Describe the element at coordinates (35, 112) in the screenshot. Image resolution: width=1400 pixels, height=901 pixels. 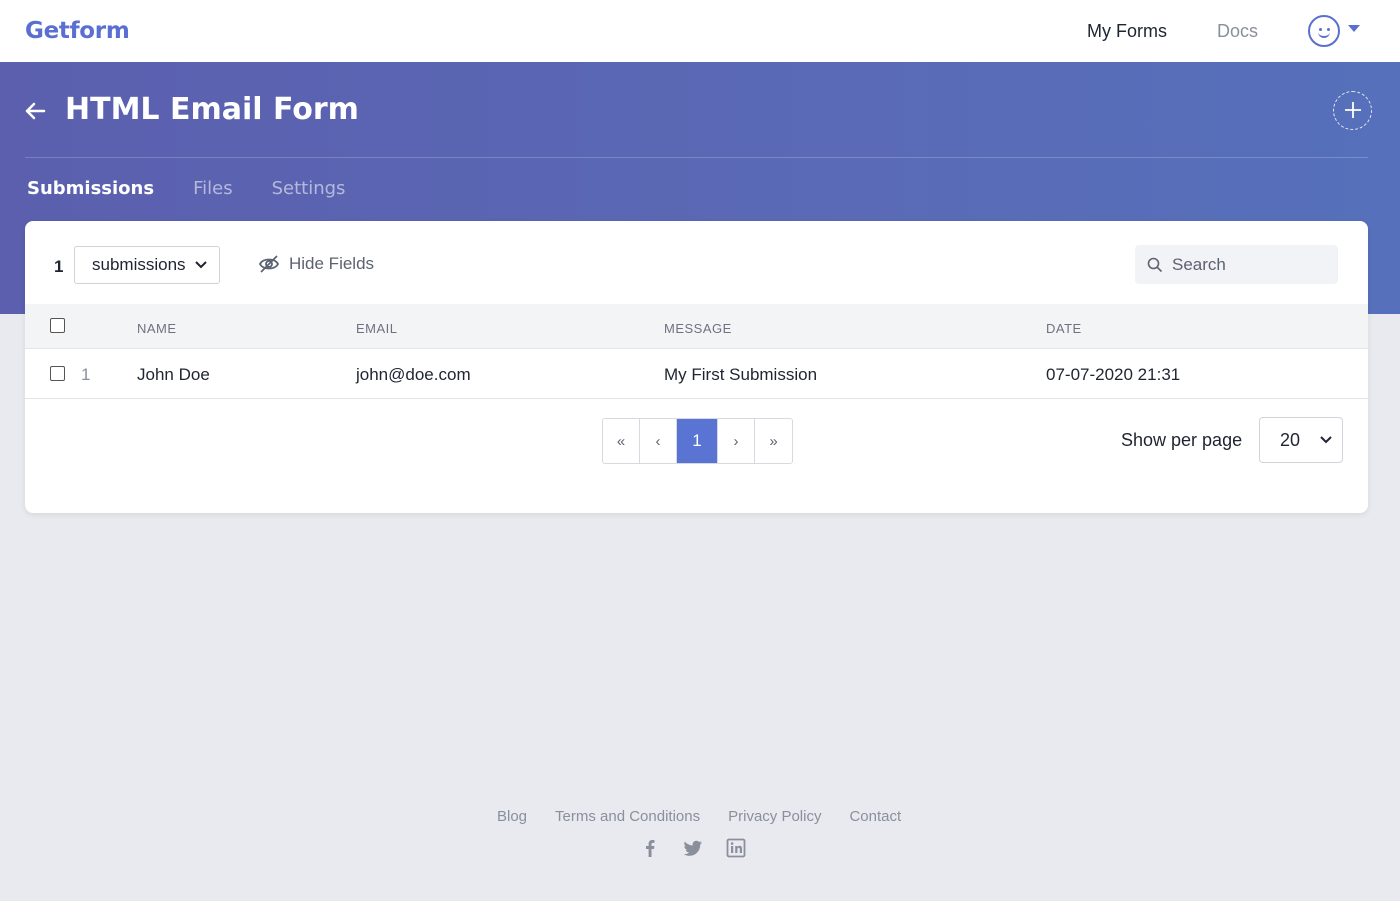
I see `back-arrow-icon` at that location.